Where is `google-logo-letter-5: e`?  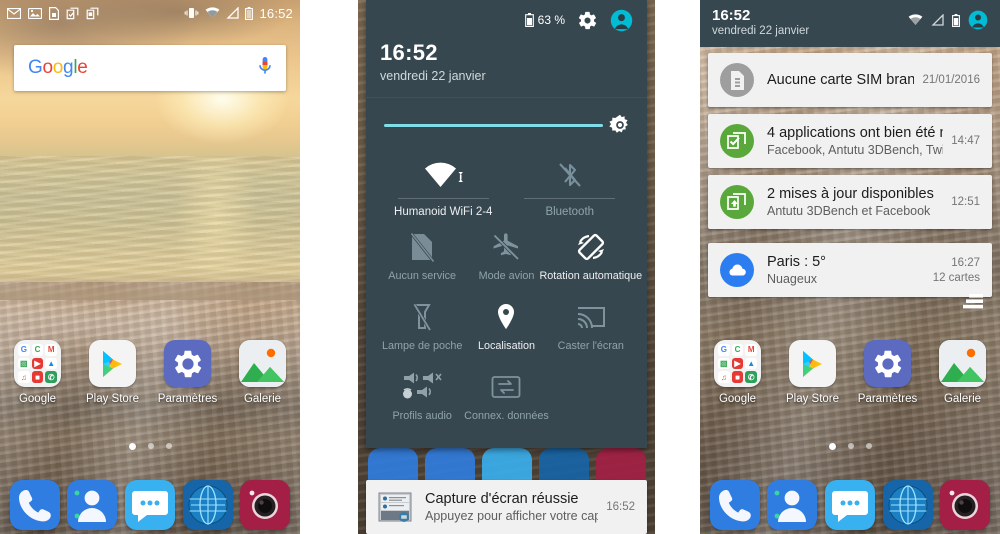 google-logo-letter-5: e is located at coordinates (82, 67).